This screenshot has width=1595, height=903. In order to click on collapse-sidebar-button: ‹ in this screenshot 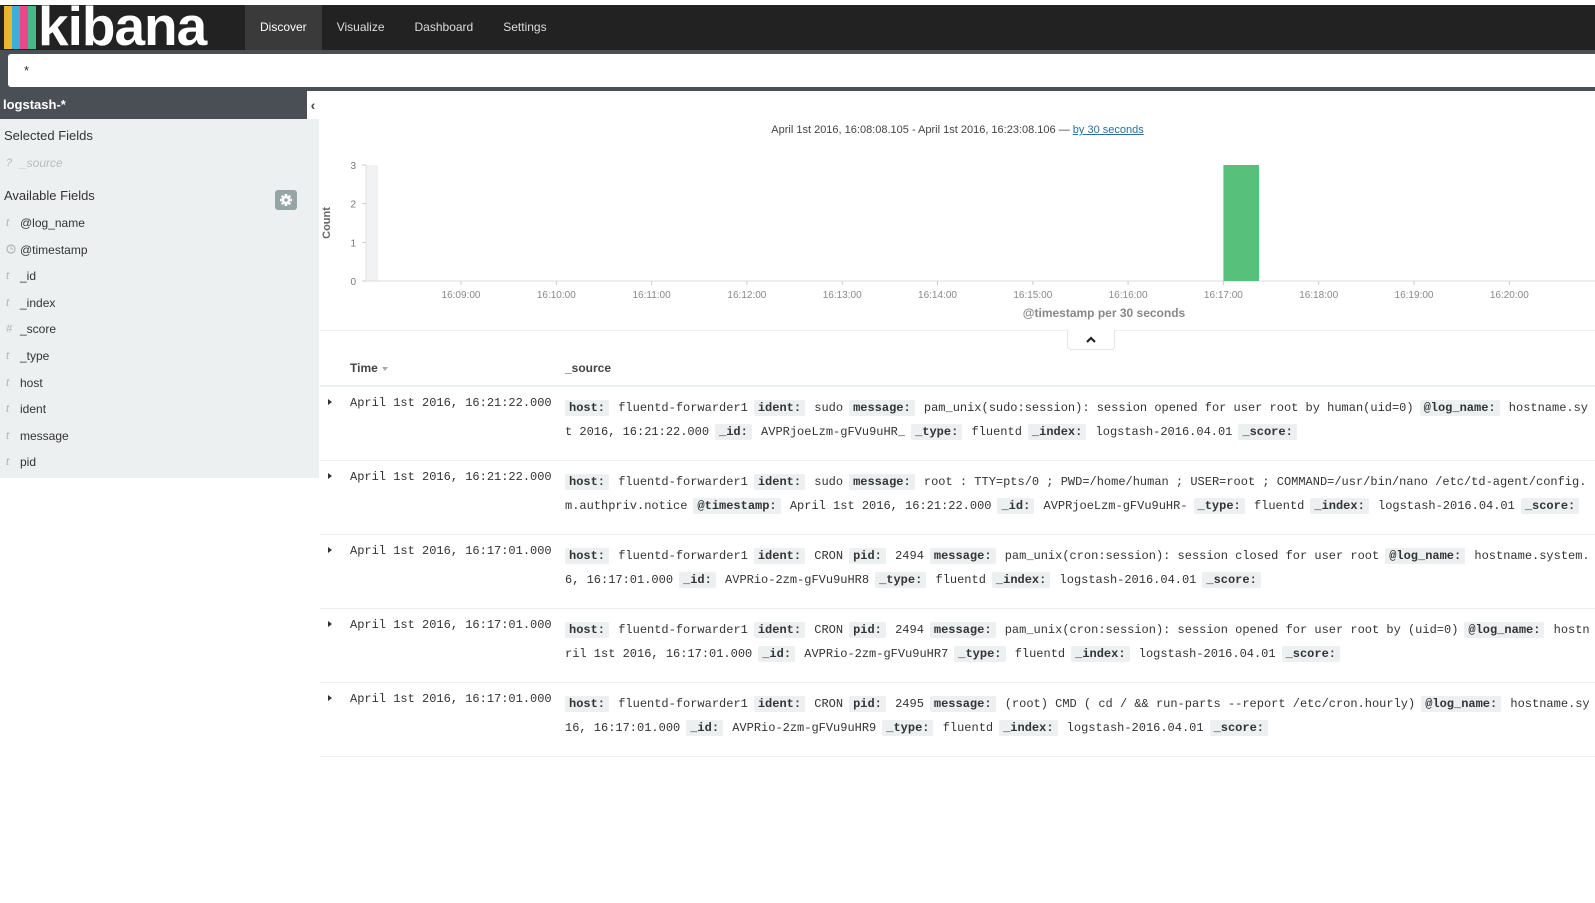, I will do `click(313, 105)`.